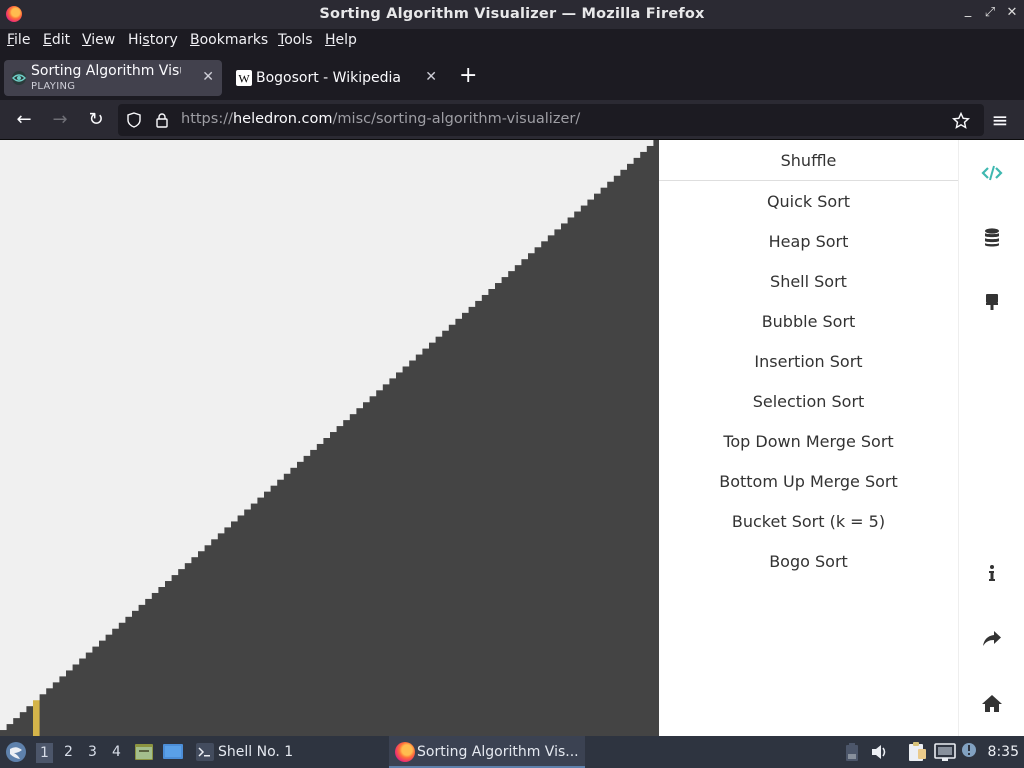 This screenshot has height=768, width=1024. I want to click on terminal-icon, so click(205, 752).